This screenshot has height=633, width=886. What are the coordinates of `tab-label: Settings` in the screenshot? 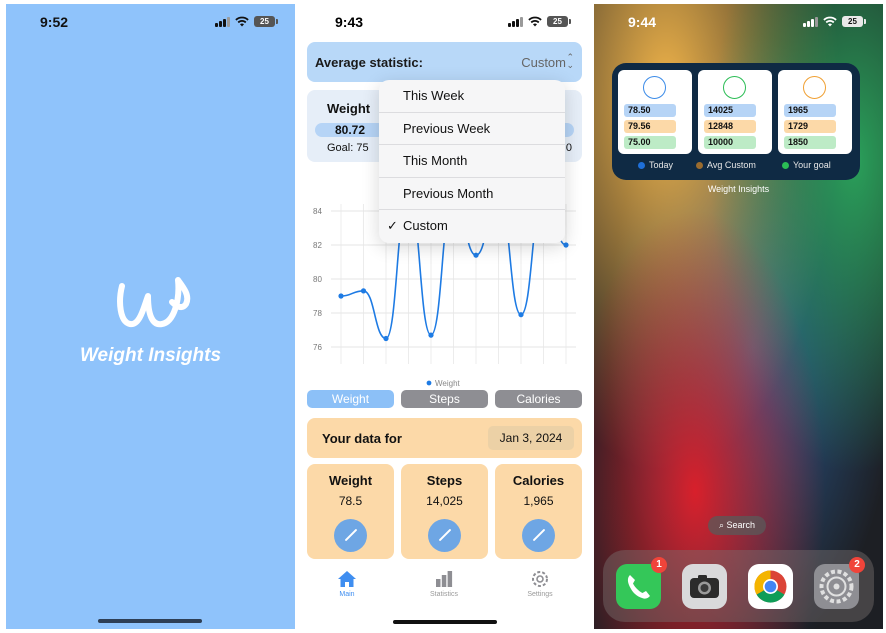 It's located at (540, 594).